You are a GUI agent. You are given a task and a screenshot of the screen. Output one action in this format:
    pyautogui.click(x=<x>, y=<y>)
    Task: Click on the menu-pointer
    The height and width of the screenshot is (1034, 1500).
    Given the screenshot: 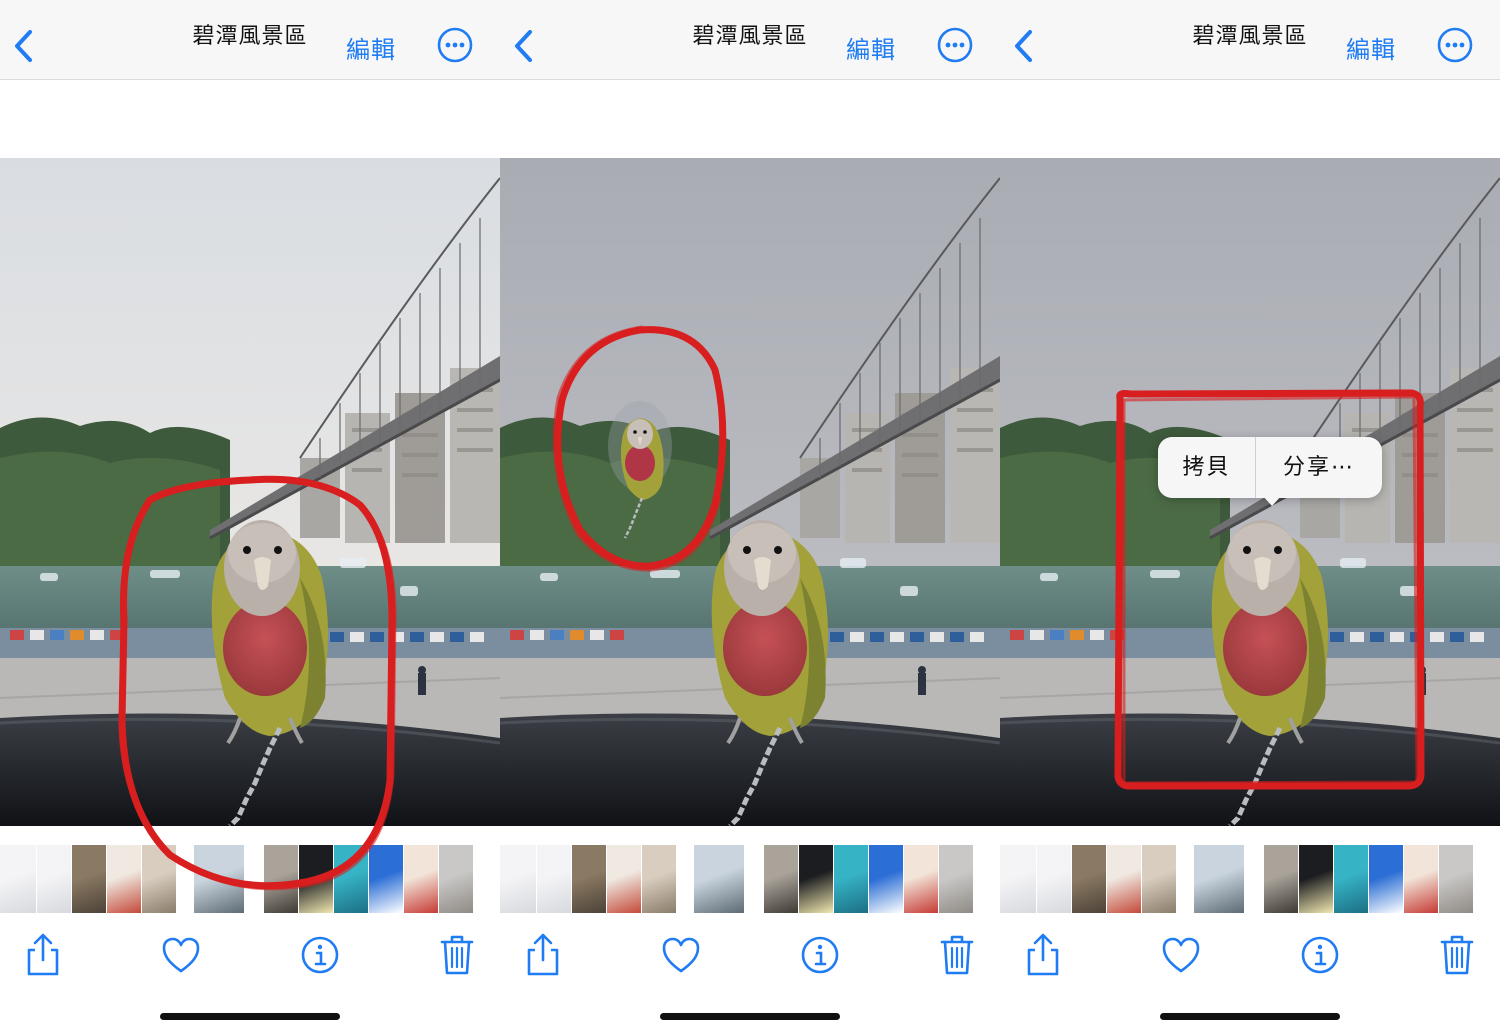 What is the action you would take?
    pyautogui.click(x=1272, y=500)
    